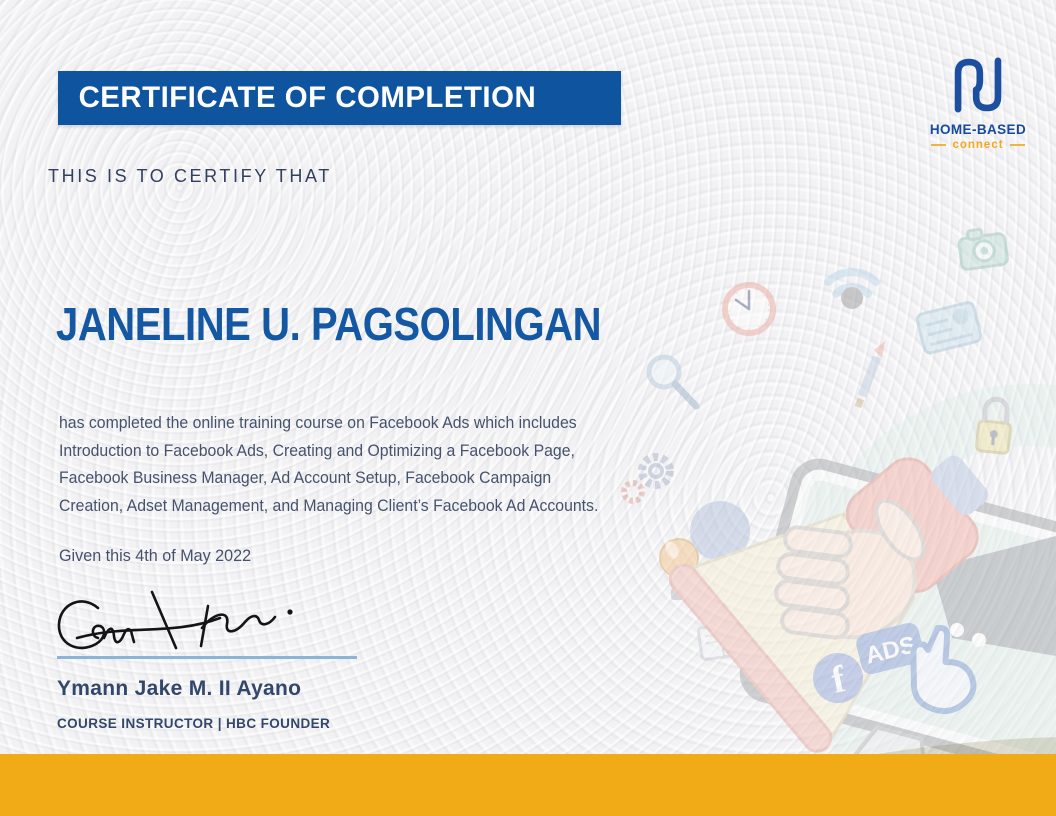 This screenshot has width=1056, height=816. I want to click on screen-silhouette, so click(994, 596).